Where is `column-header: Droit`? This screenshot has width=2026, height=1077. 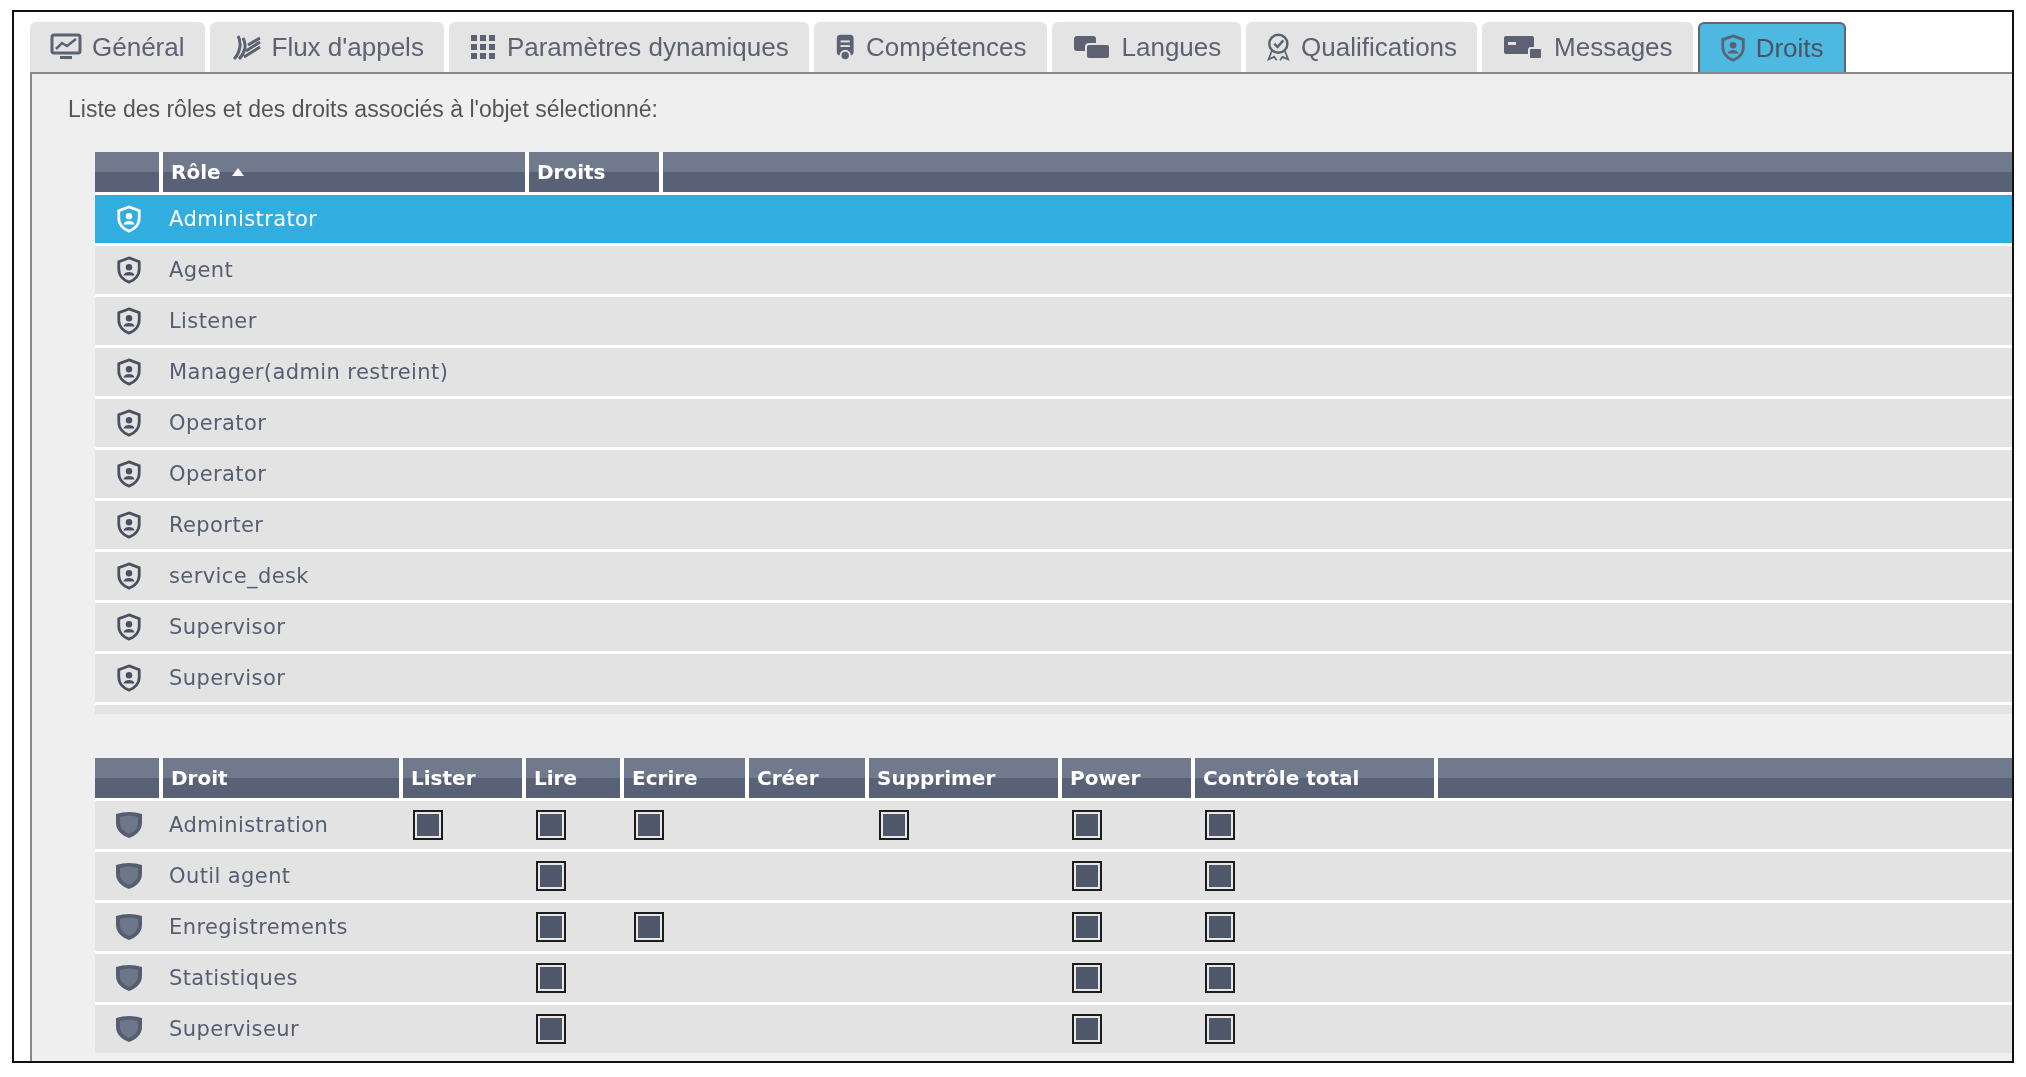 column-header: Droit is located at coordinates (281, 778).